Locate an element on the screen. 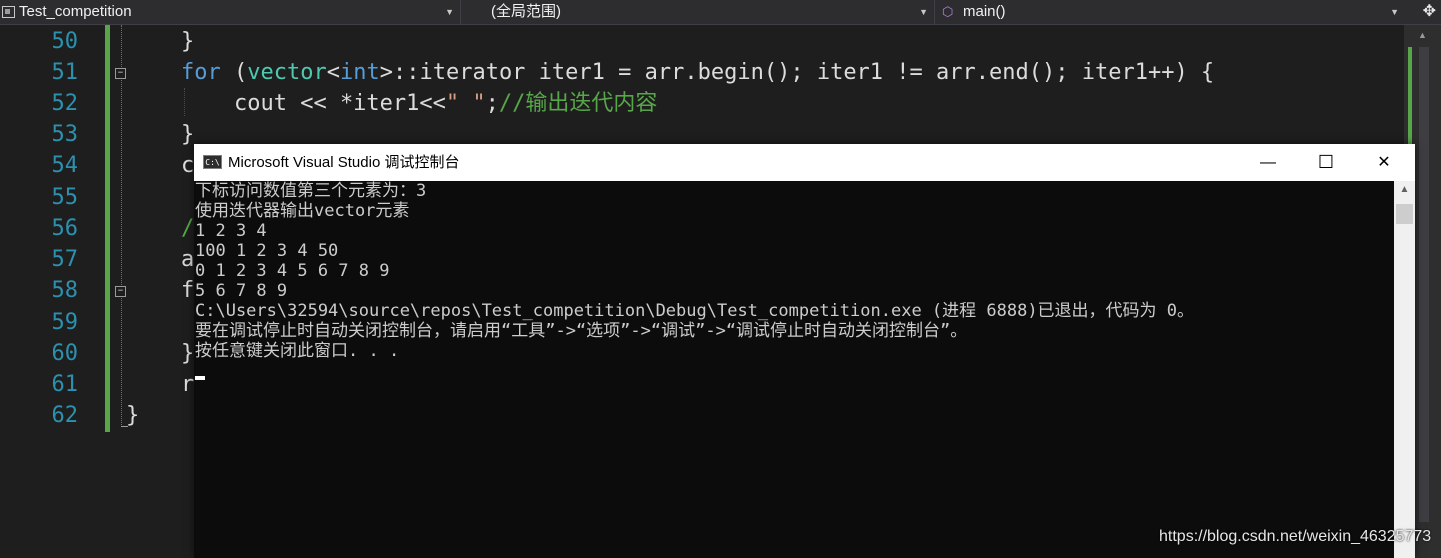 This screenshot has height=558, width=1441. change-tracking-bar is located at coordinates (107, 228).